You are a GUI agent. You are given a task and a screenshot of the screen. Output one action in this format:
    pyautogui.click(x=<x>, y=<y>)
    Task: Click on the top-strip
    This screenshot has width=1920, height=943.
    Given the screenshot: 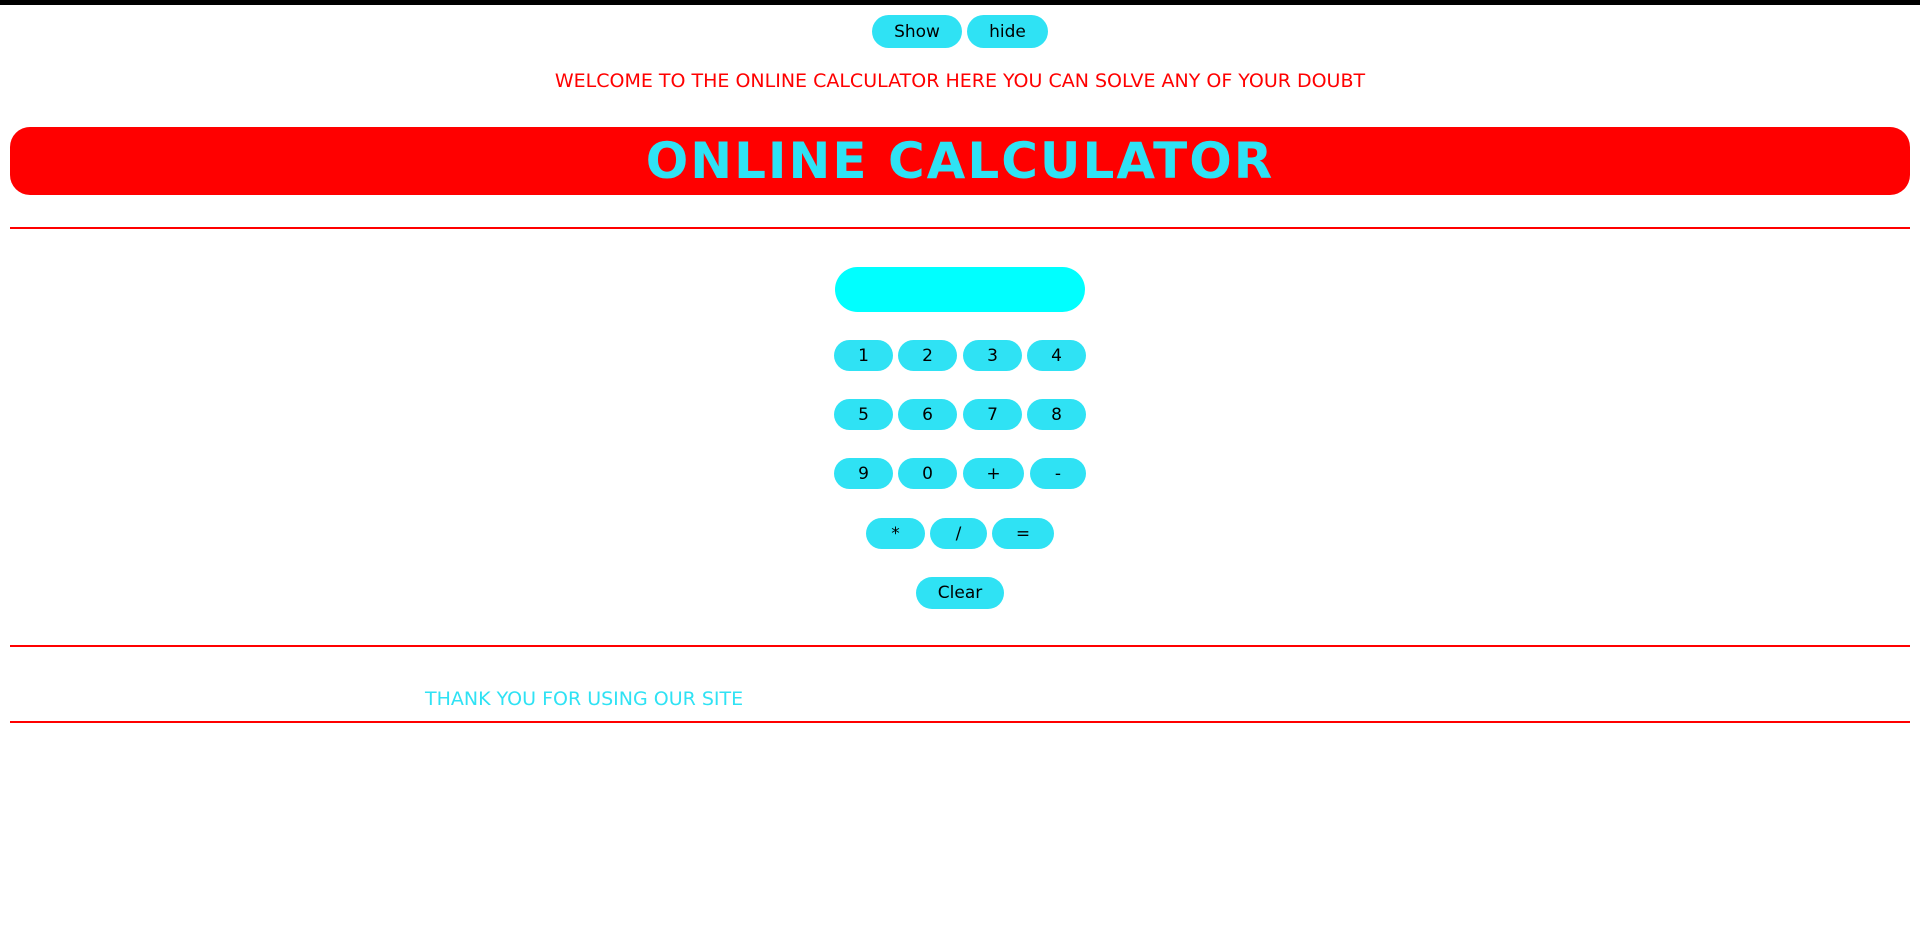 What is the action you would take?
    pyautogui.click(x=960, y=2)
    